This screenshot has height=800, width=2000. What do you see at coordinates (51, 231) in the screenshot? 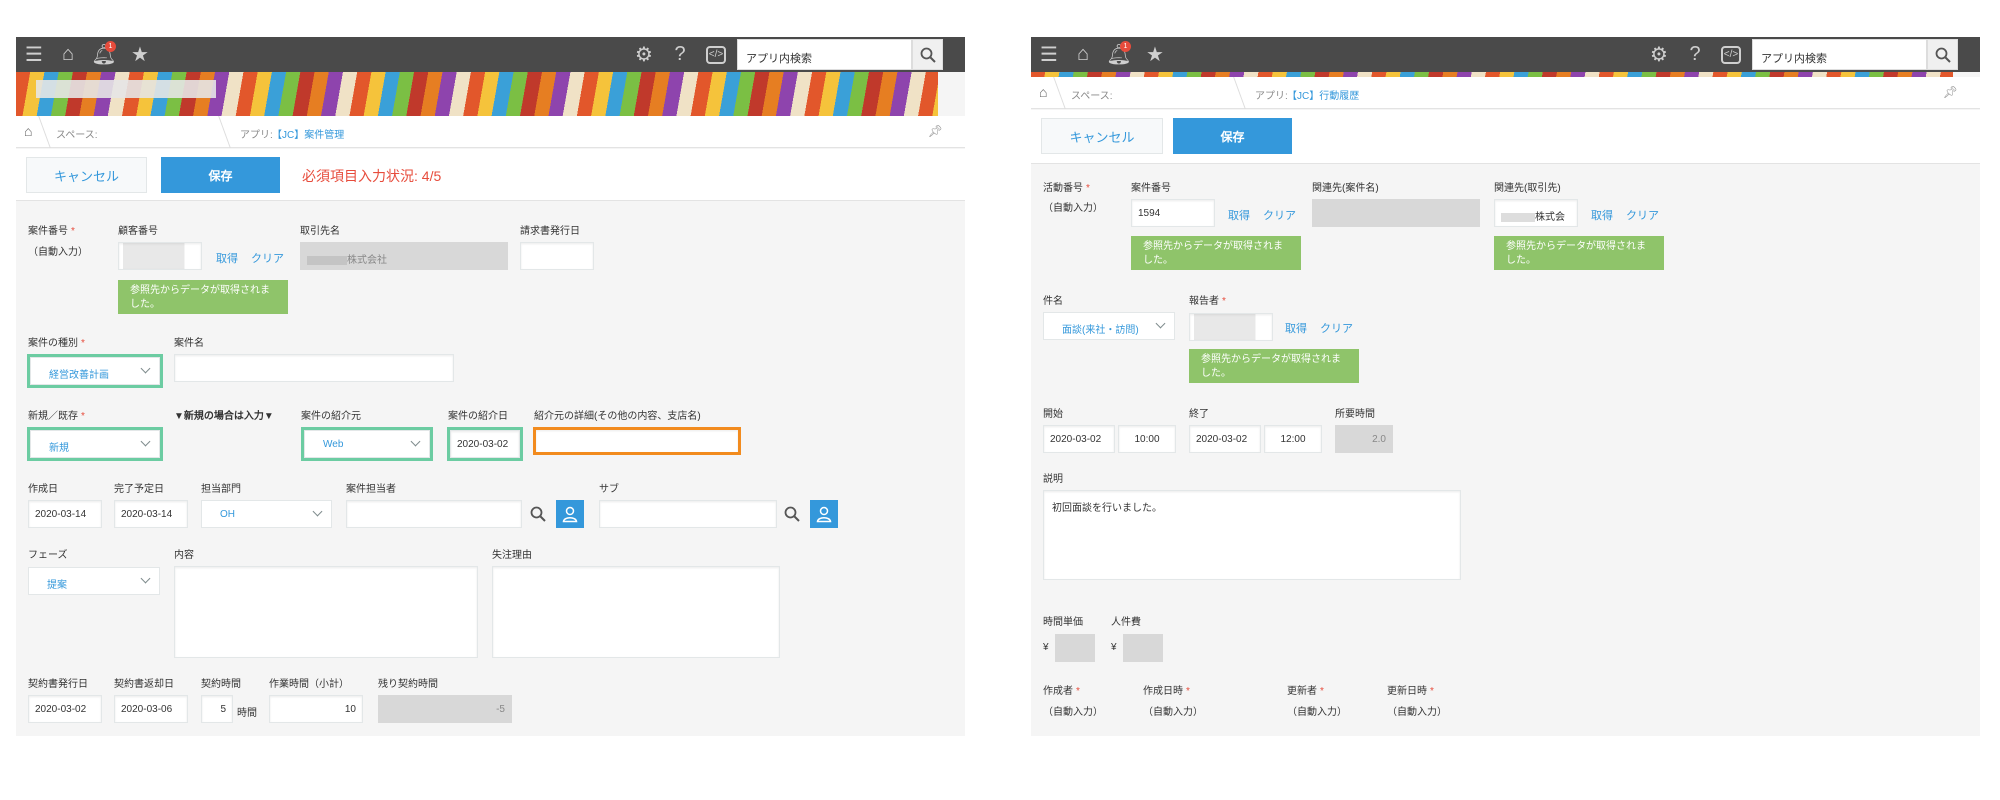
I see `case-no-label: 案件番号 *` at bounding box center [51, 231].